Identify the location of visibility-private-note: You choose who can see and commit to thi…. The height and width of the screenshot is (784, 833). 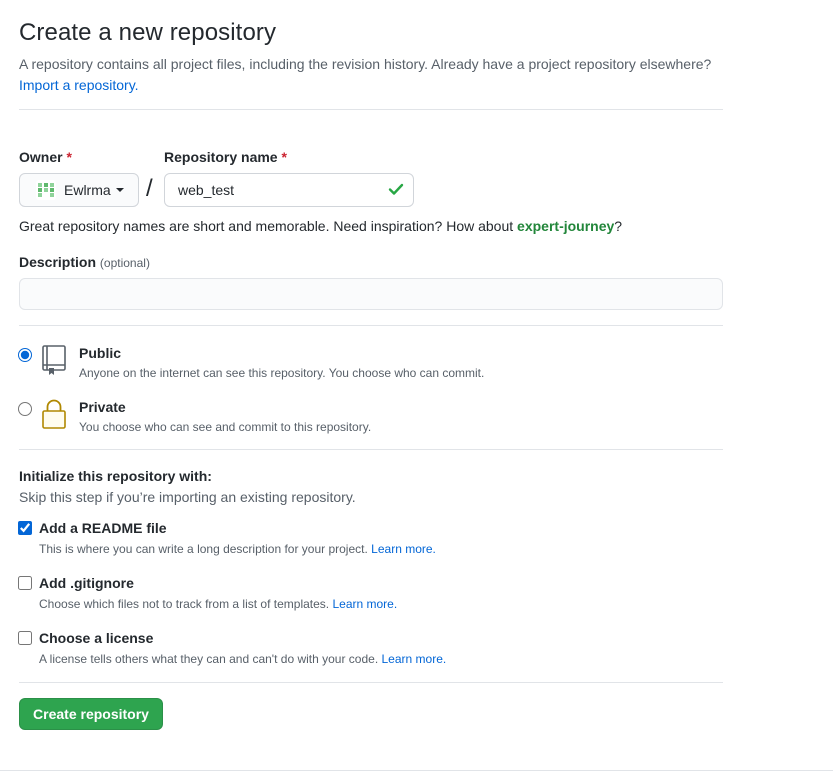
(225, 427).